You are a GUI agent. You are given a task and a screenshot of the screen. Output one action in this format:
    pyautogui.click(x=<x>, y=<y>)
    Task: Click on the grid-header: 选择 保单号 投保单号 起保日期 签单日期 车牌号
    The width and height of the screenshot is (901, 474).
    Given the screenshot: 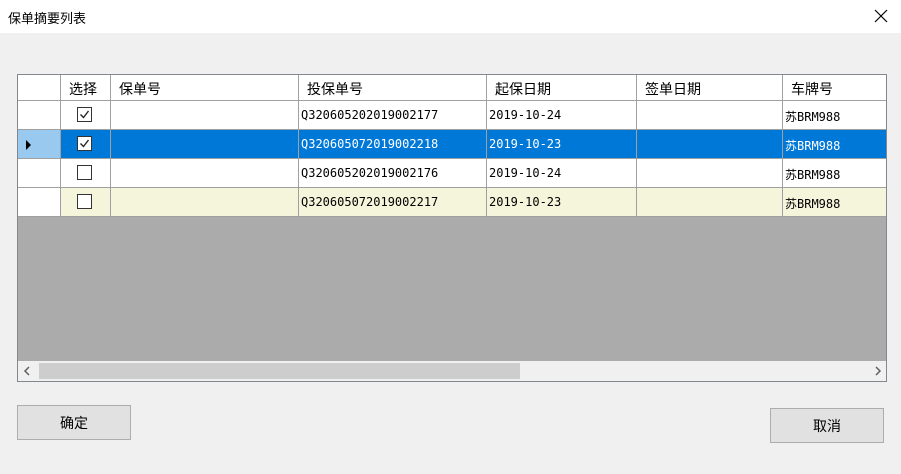 What is the action you would take?
    pyautogui.click(x=452, y=88)
    